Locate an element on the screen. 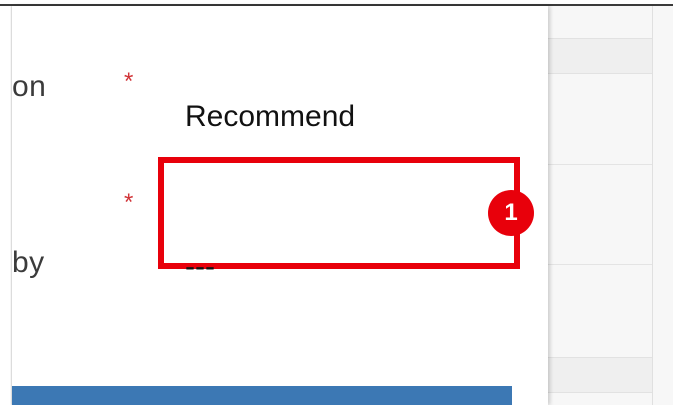 This screenshot has height=405, width=673. field-label-partial: on is located at coordinates (29, 86).